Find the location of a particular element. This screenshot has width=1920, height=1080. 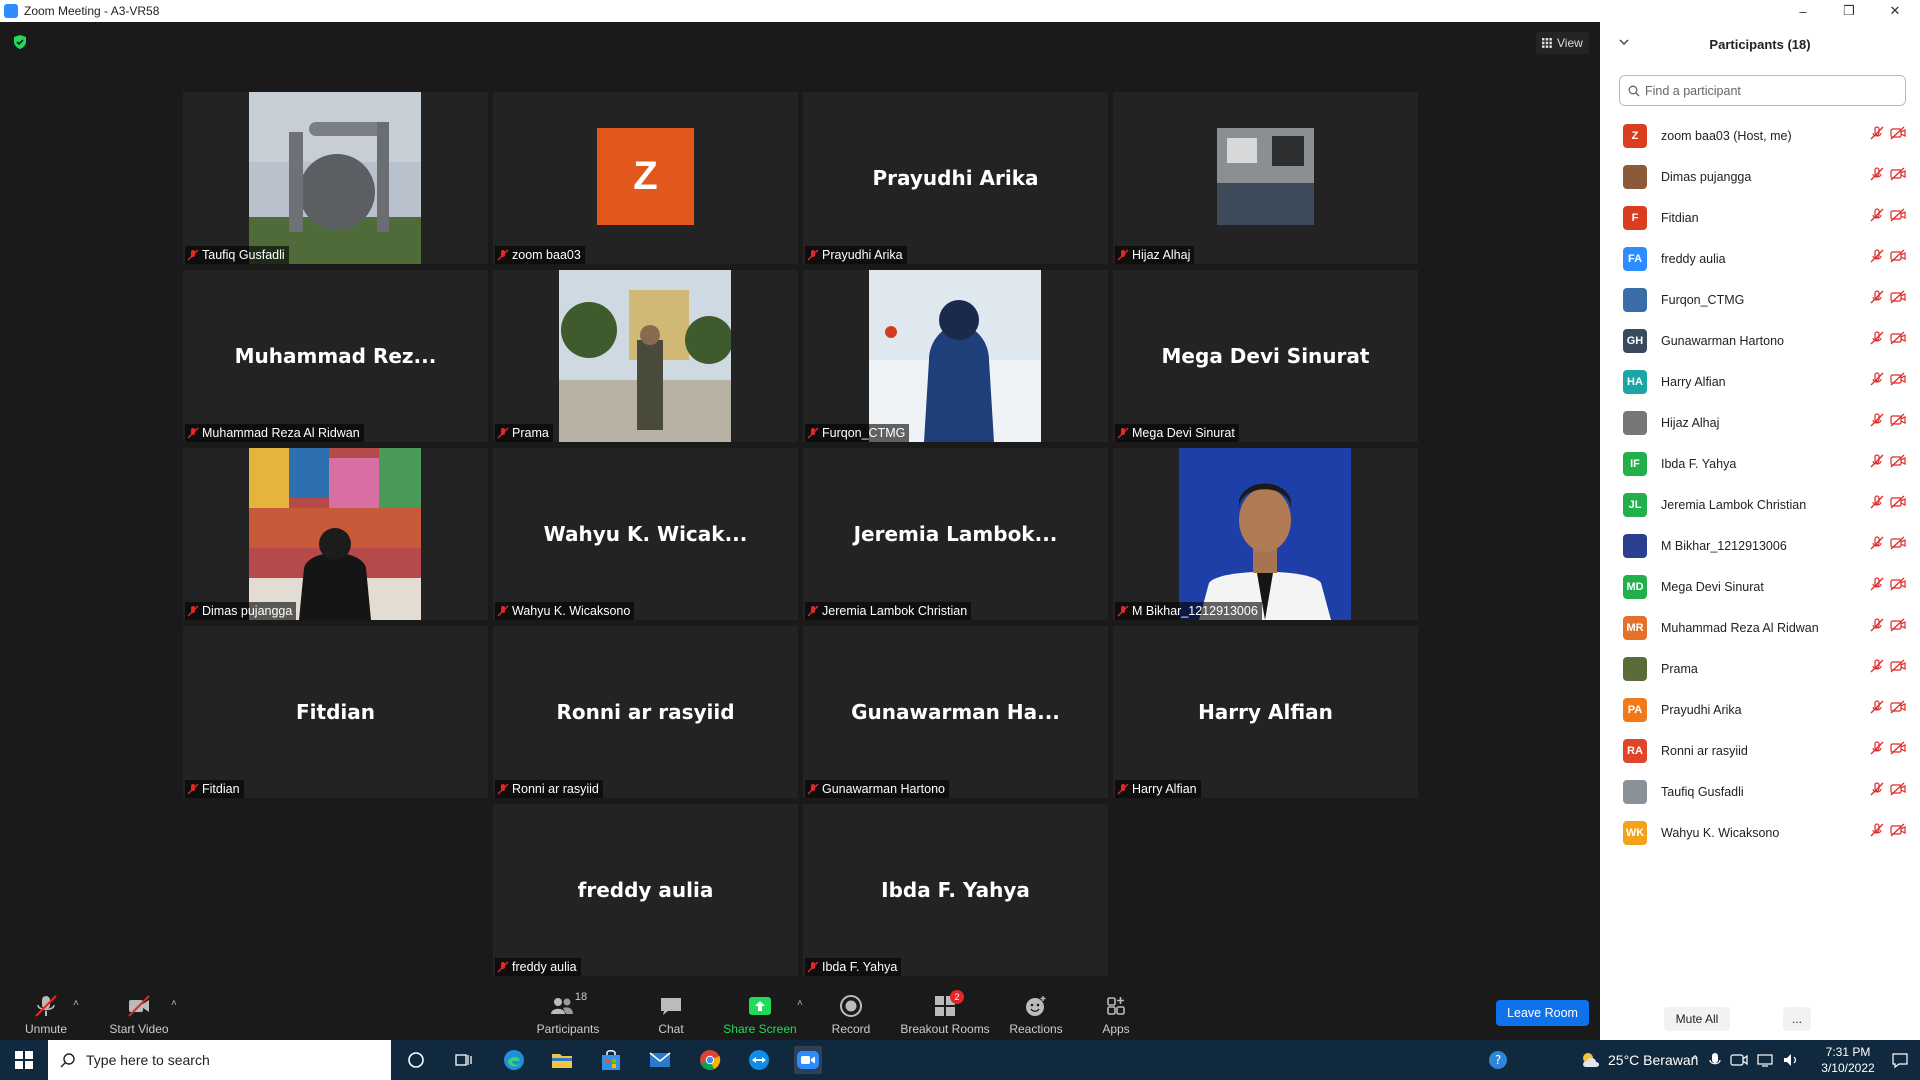

participant-row: Prama is located at coordinates (1760, 668).